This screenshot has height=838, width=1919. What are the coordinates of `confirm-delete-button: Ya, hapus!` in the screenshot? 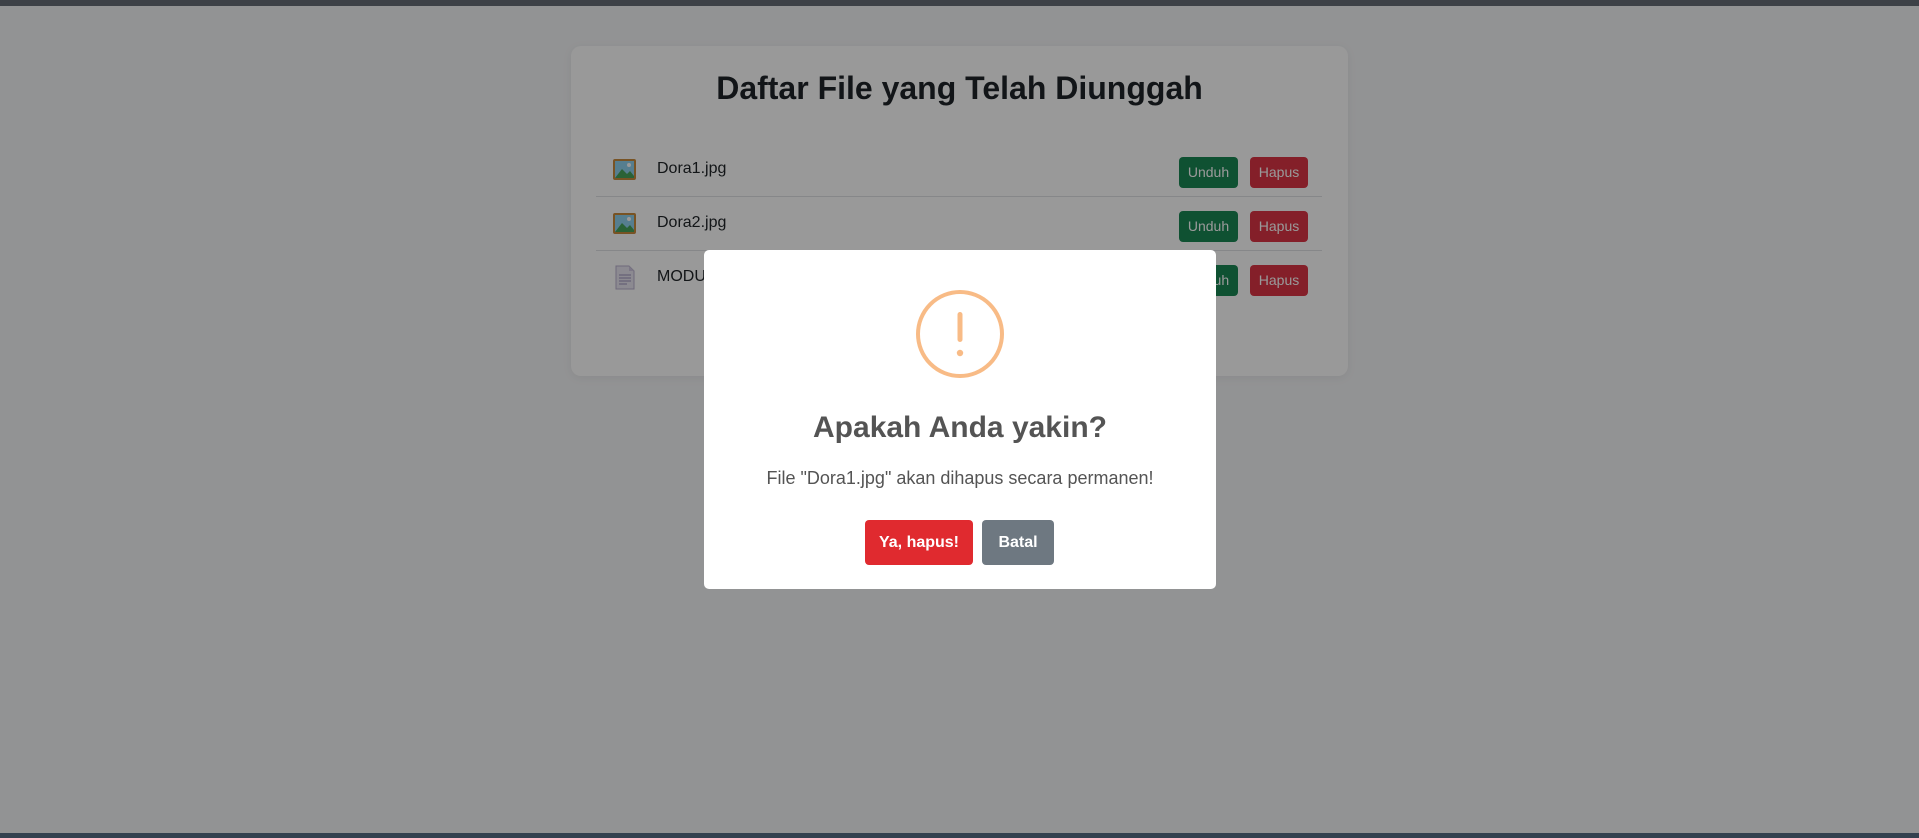 It's located at (919, 542).